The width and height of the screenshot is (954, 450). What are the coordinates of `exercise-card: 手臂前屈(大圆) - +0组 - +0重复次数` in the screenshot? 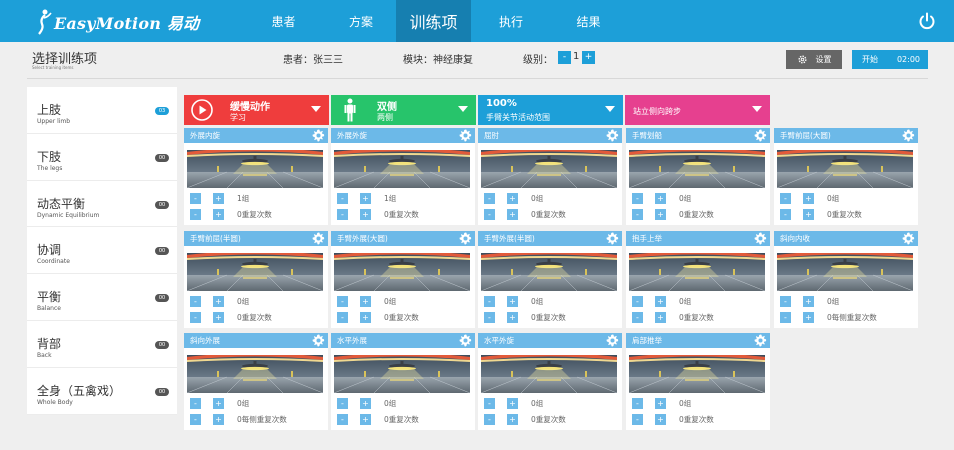 It's located at (846, 176).